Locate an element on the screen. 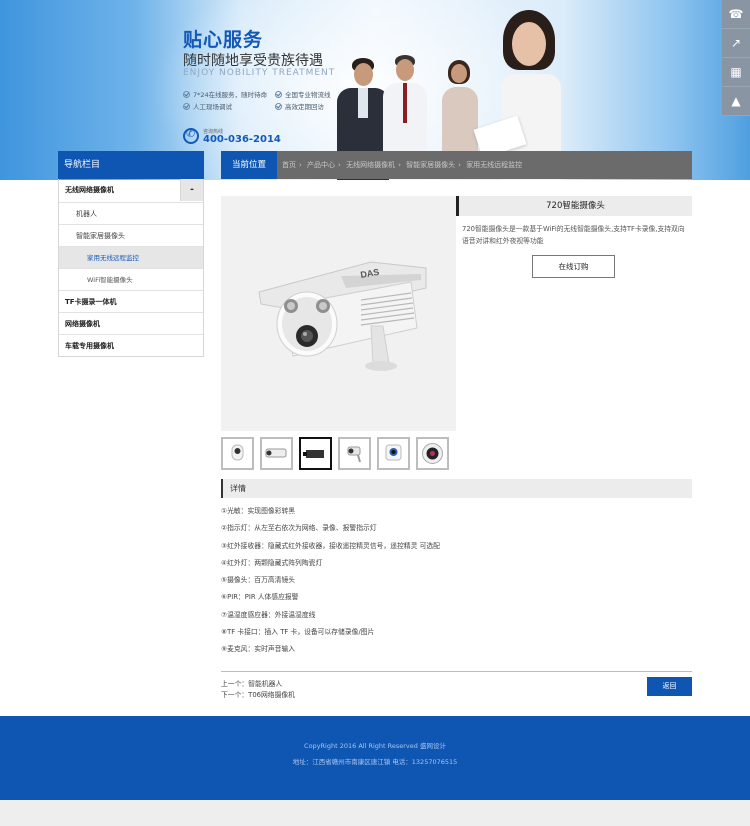  thumbnail-strip is located at coordinates (338, 454).